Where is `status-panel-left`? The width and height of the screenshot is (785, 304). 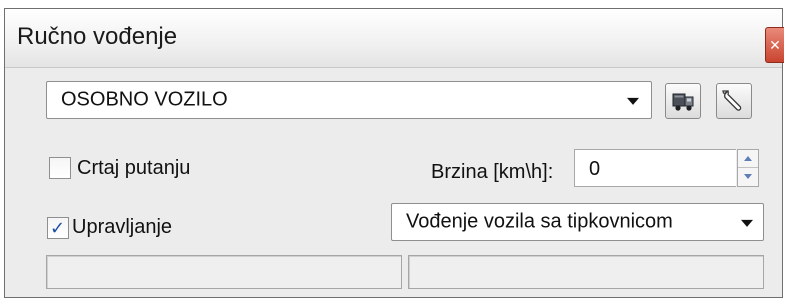 status-panel-left is located at coordinates (224, 272).